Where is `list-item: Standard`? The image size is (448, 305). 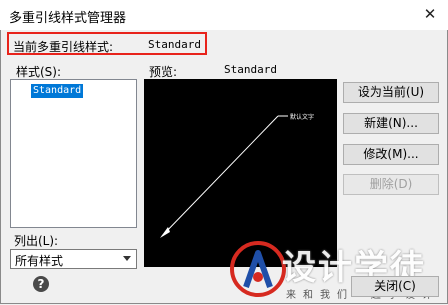
list-item: Standard is located at coordinates (57, 91).